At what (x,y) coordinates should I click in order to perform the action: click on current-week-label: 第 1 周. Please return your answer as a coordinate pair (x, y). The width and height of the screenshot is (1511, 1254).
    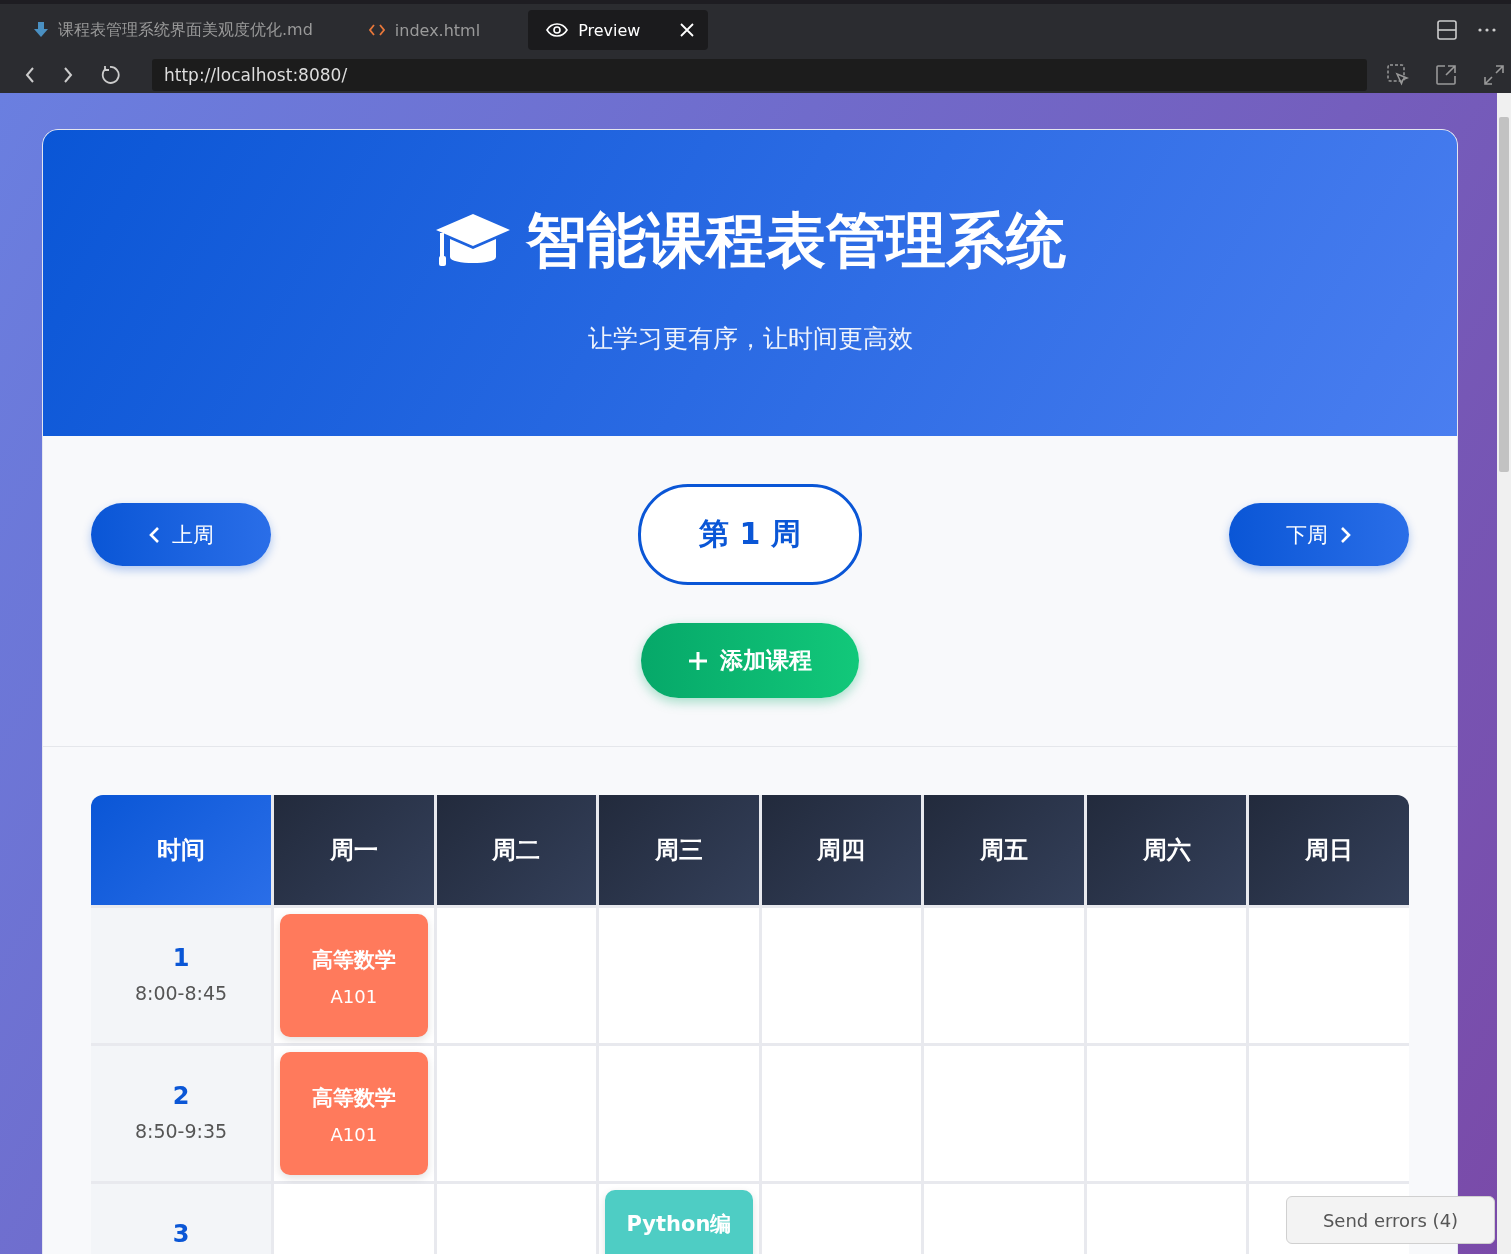
    Looking at the image, I should click on (750, 534).